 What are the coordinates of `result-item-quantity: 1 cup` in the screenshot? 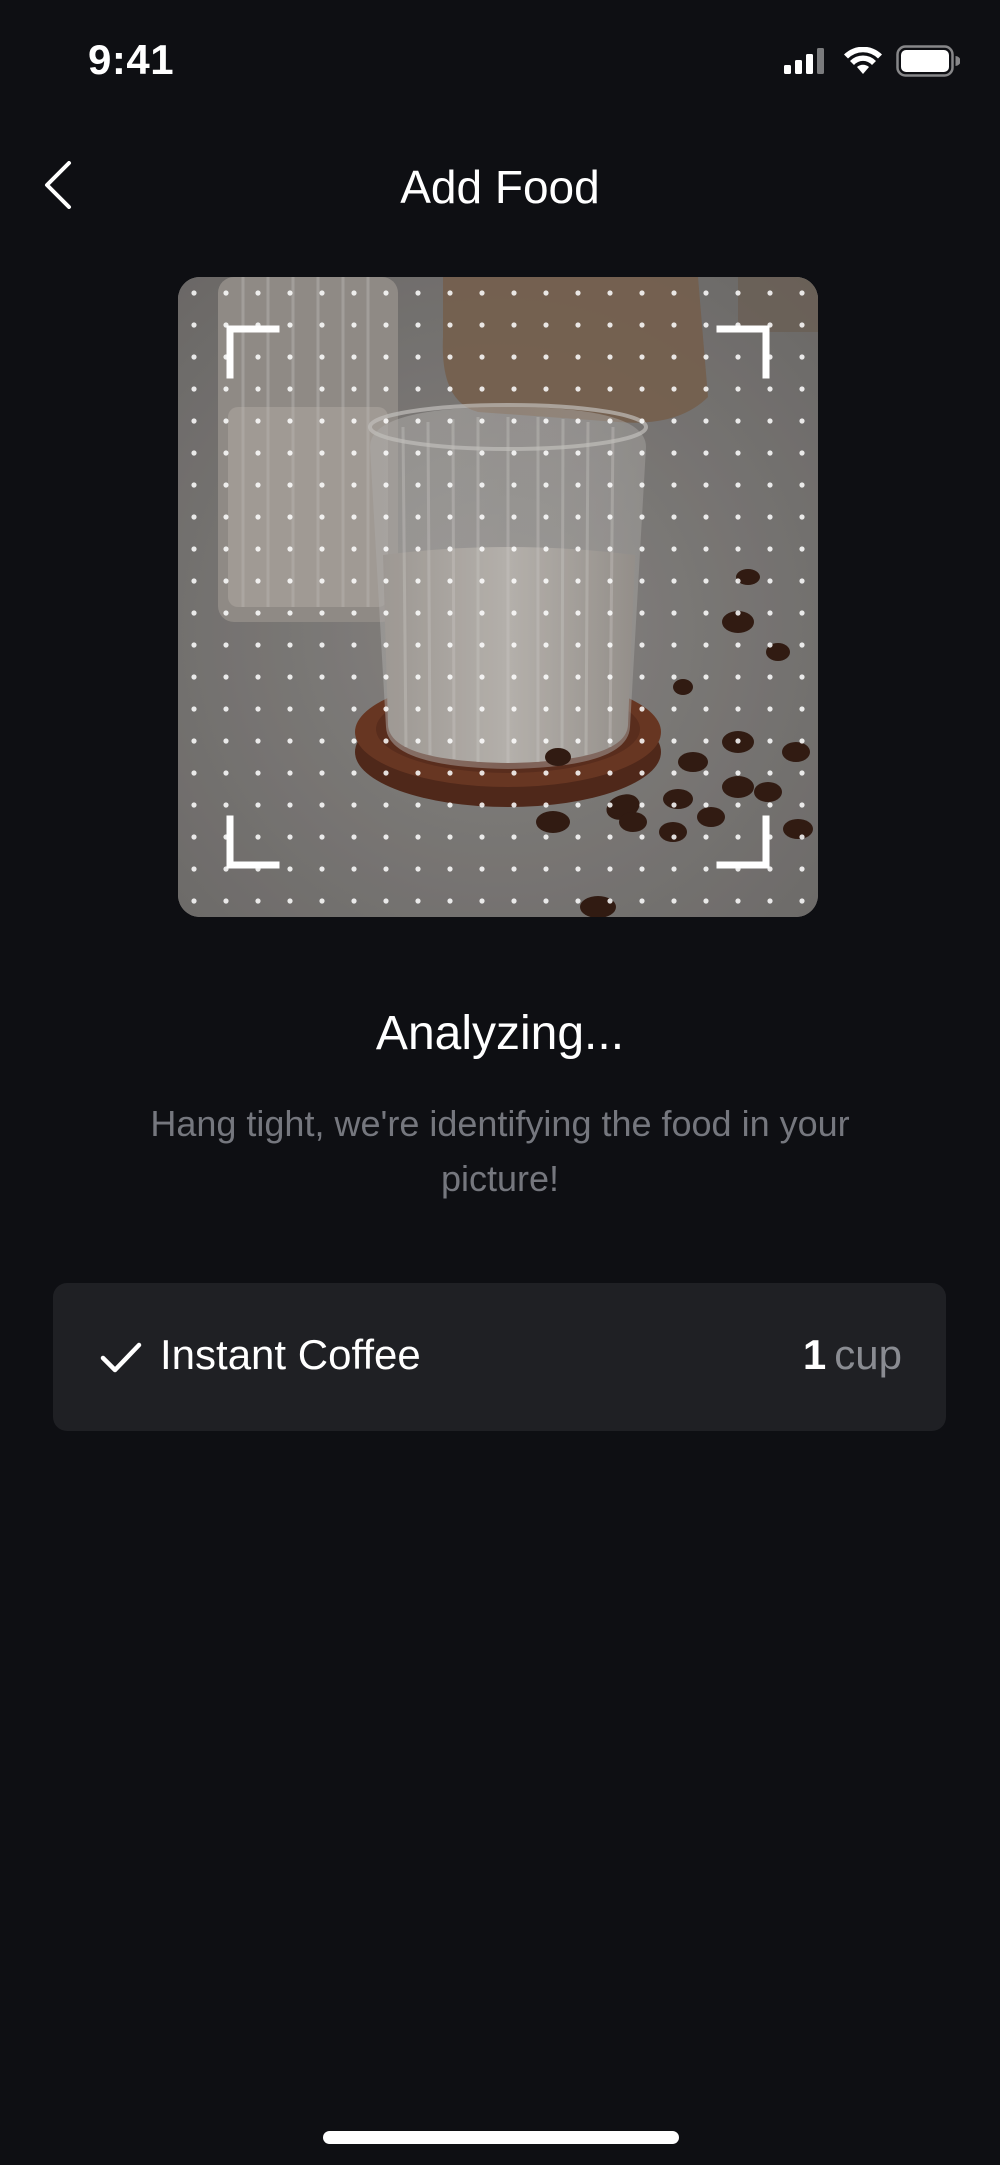 It's located at (852, 1355).